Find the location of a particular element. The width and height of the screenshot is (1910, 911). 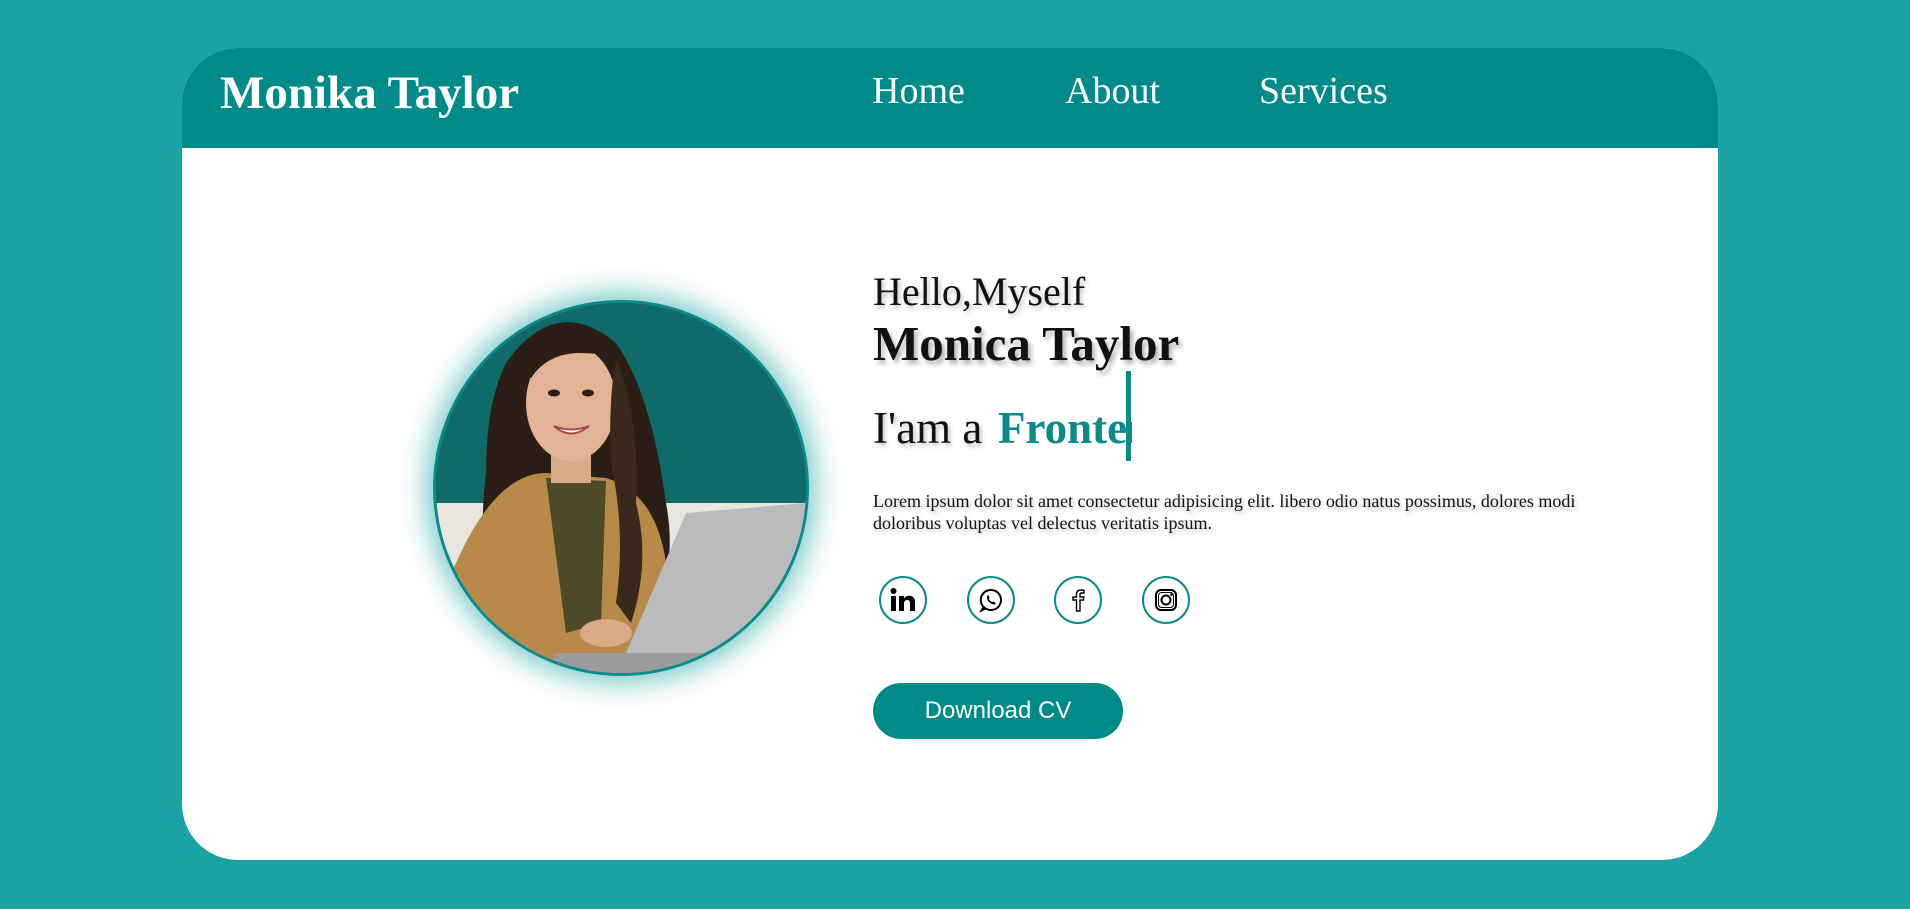

linkedin-icon is located at coordinates (902, 599).